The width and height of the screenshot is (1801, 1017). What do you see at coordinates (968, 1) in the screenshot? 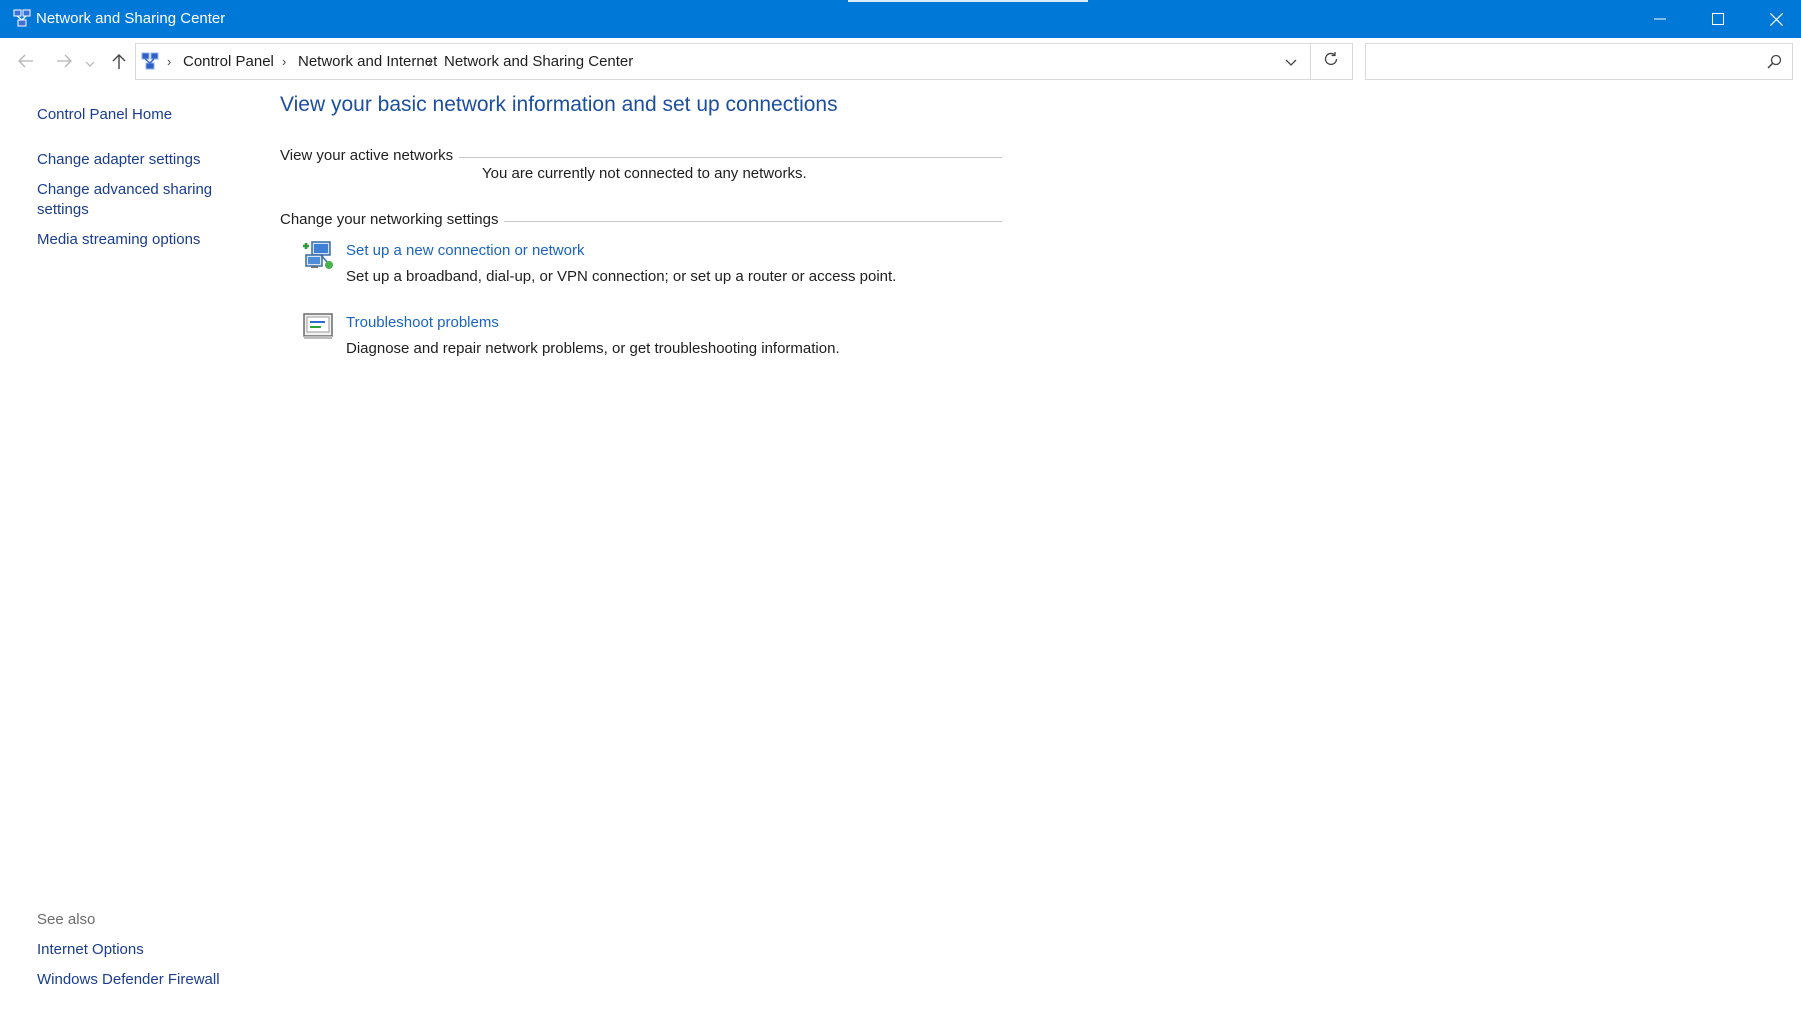
I see `title-bar-accent` at bounding box center [968, 1].